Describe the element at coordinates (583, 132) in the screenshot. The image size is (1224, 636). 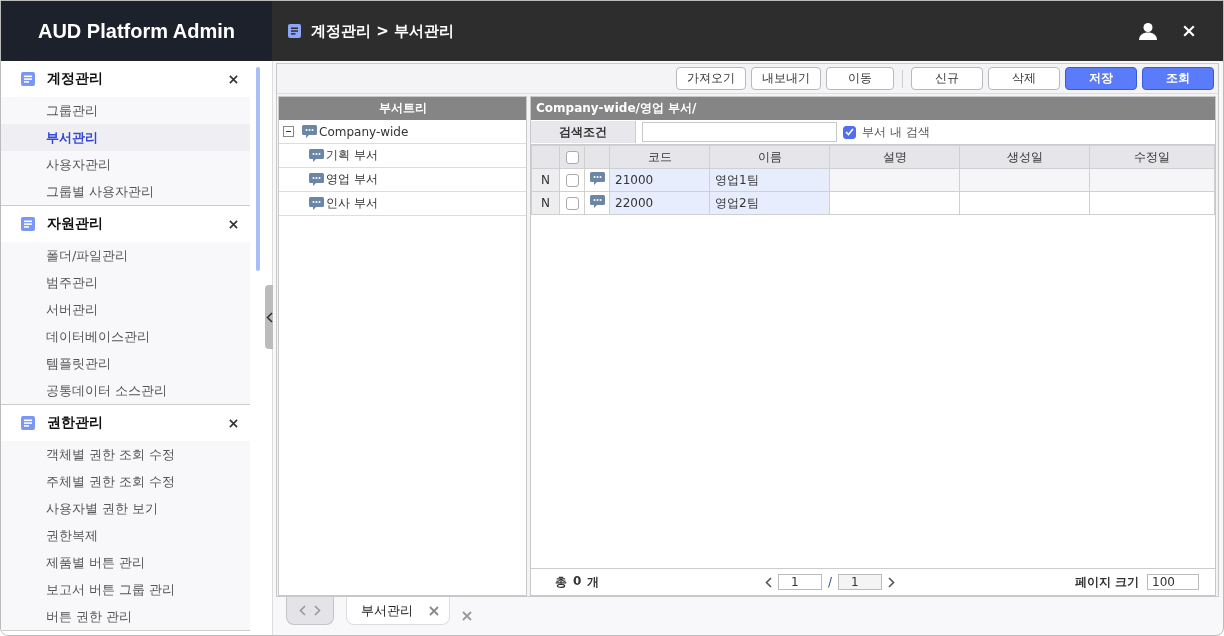
I see `field-label: 검색조건` at that location.